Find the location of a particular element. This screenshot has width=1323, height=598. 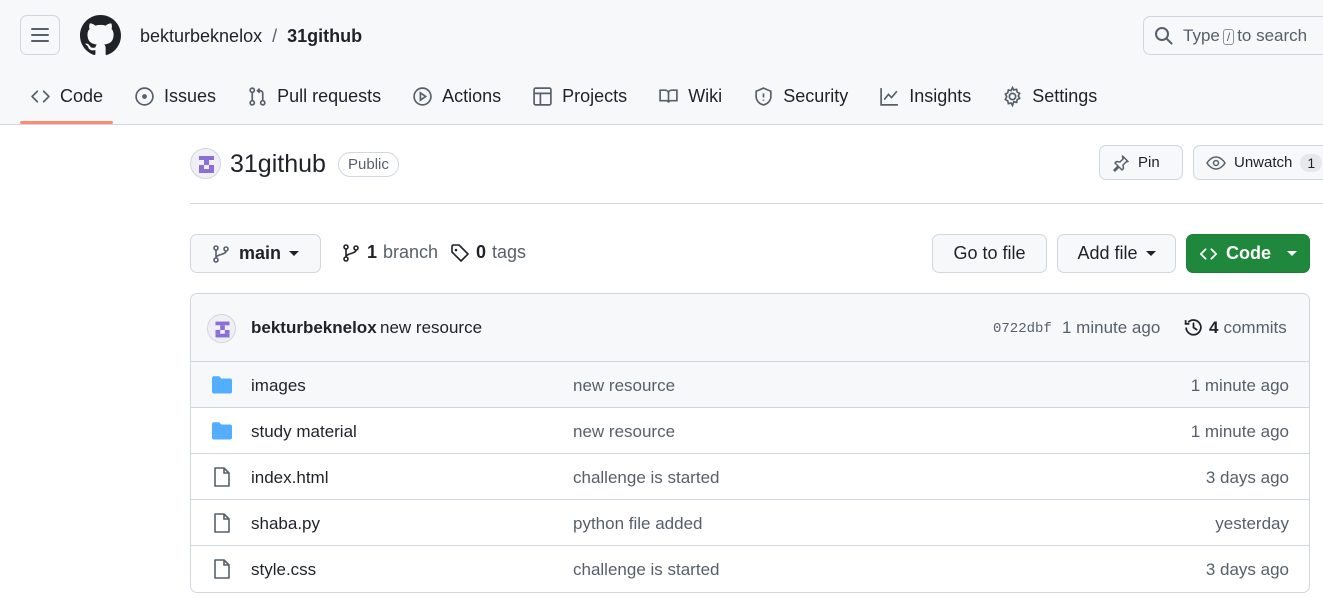

eye-icon is located at coordinates (1216, 162).